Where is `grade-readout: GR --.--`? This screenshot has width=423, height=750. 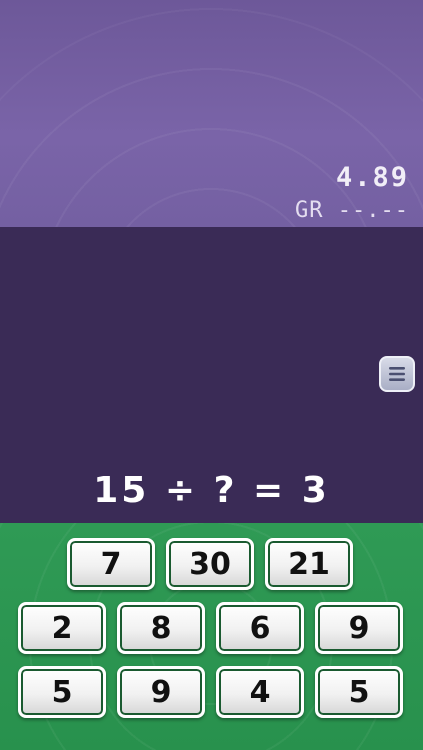 grade-readout: GR --.-- is located at coordinates (352, 210).